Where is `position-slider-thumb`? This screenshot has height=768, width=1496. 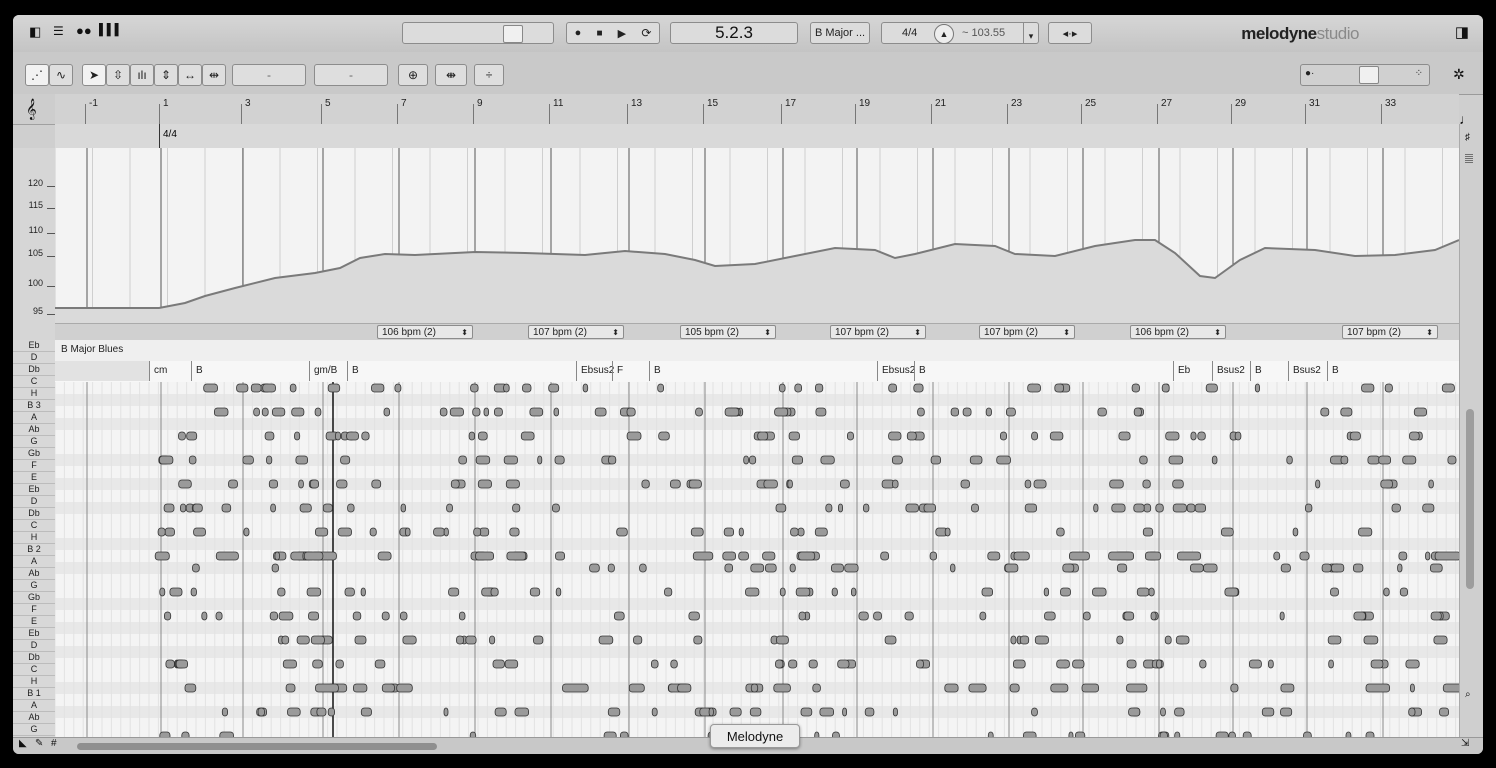 position-slider-thumb is located at coordinates (513, 34).